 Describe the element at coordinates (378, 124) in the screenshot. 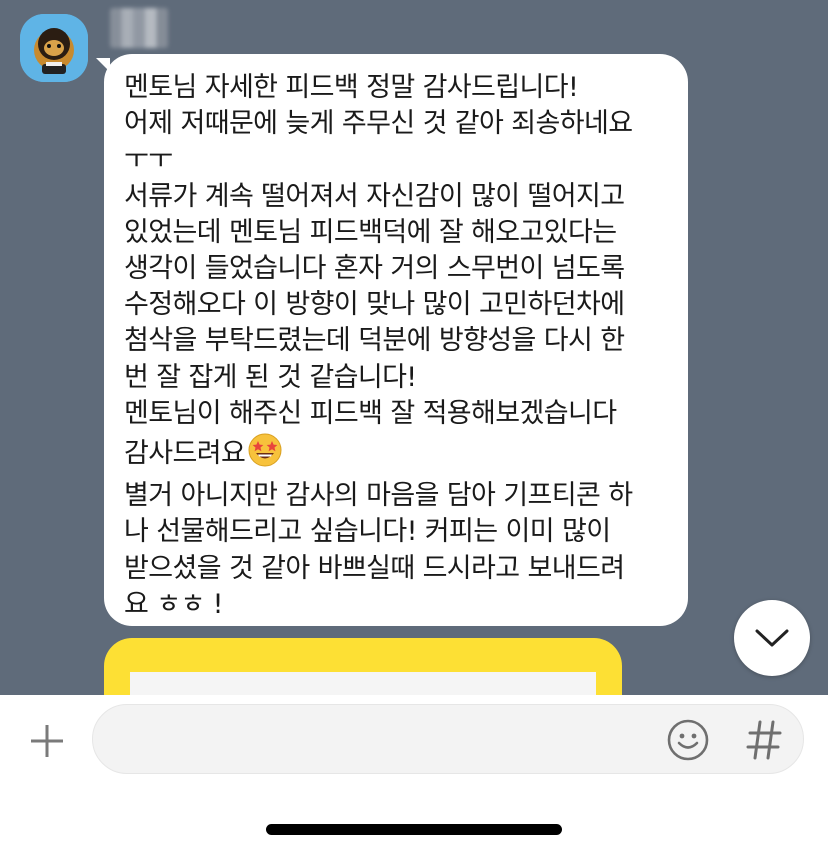

I see `message-line: 어제 저때문에 늦게 주무신 것 같아 죄송하네요` at that location.